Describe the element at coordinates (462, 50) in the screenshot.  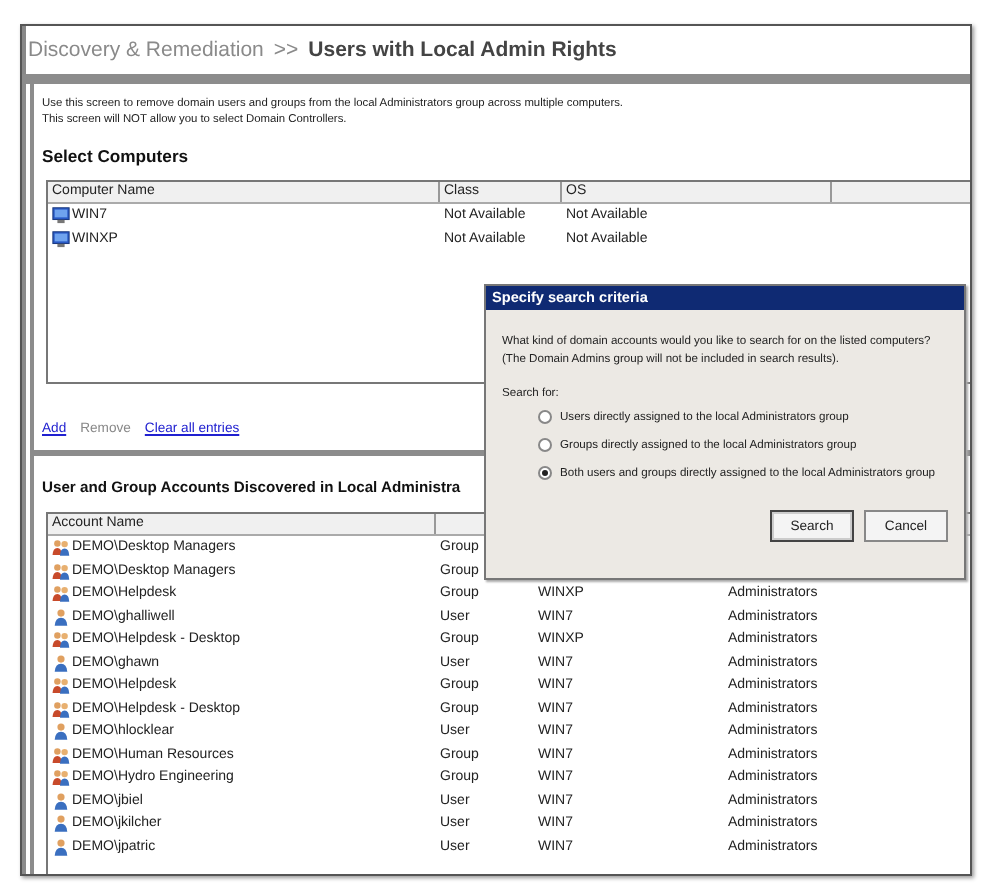
I see `page-title: Users with Local Admin Rights` at that location.